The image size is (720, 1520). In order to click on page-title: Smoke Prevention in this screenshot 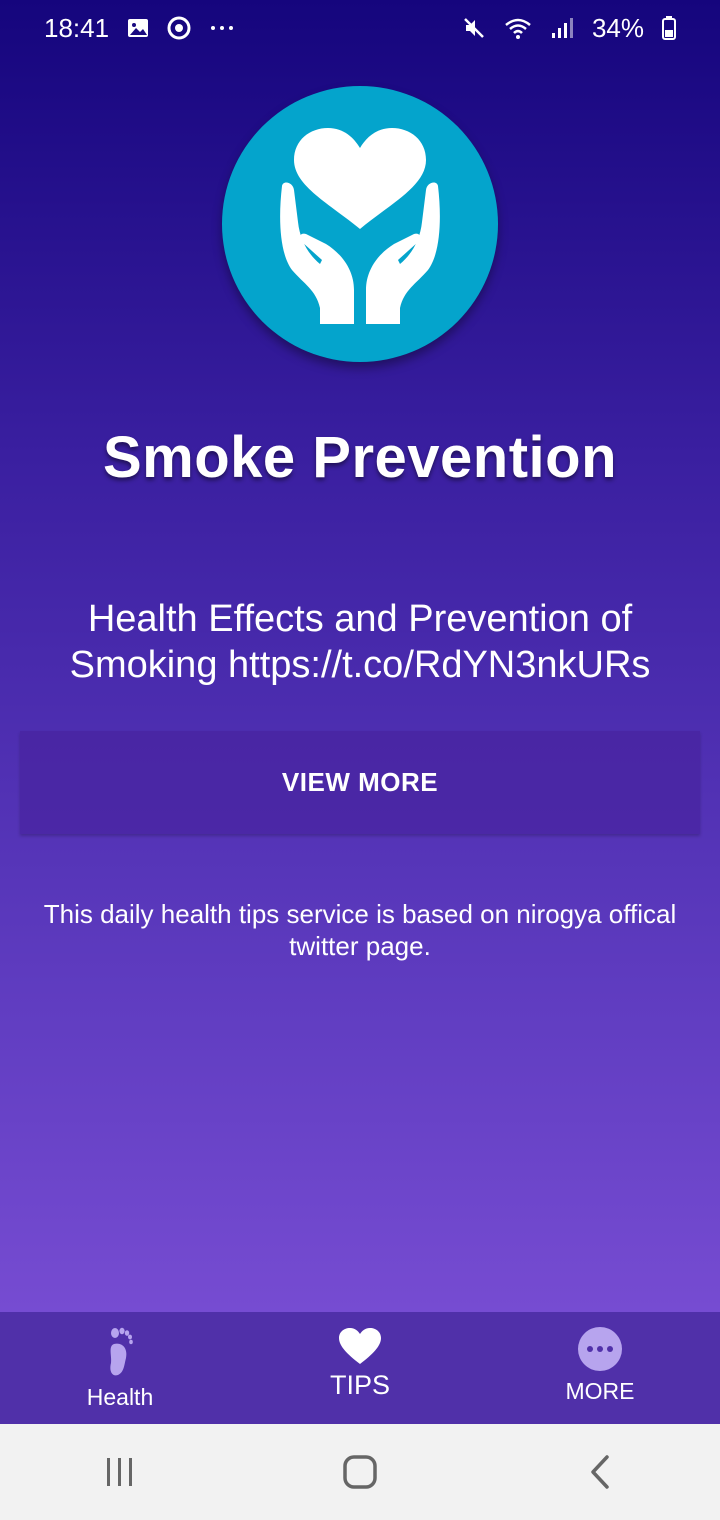, I will do `click(360, 457)`.